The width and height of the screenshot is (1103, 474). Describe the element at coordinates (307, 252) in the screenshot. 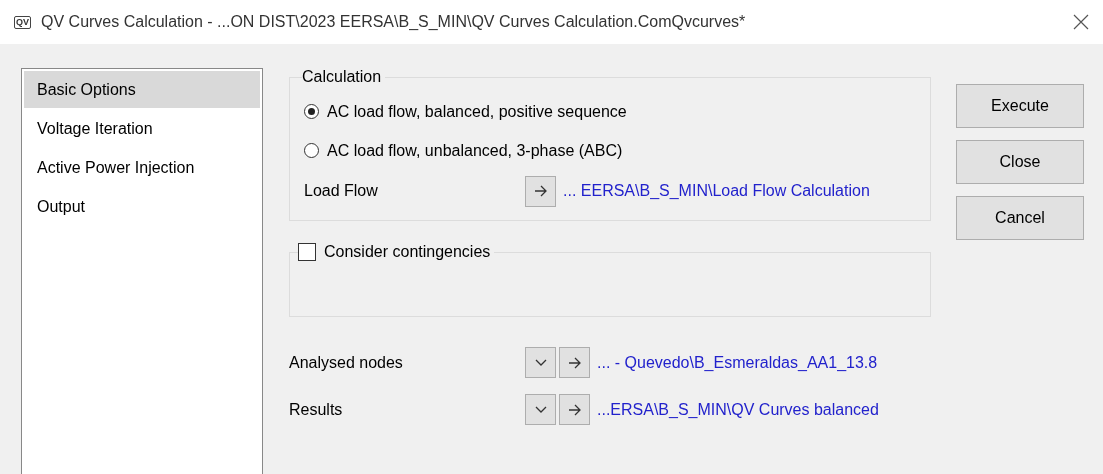

I see `checkbox` at that location.